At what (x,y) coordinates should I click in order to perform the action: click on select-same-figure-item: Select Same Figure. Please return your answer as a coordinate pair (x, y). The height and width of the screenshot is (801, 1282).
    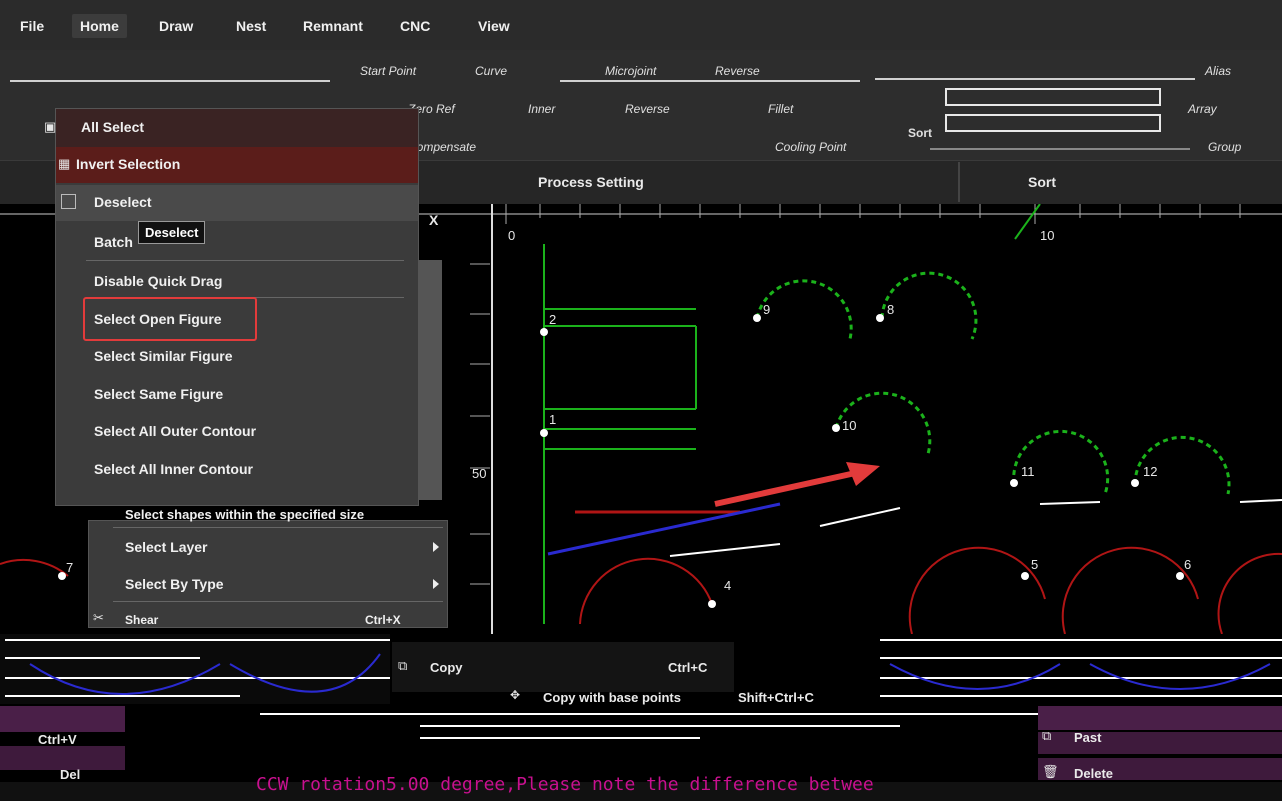
    Looking at the image, I should click on (158, 394).